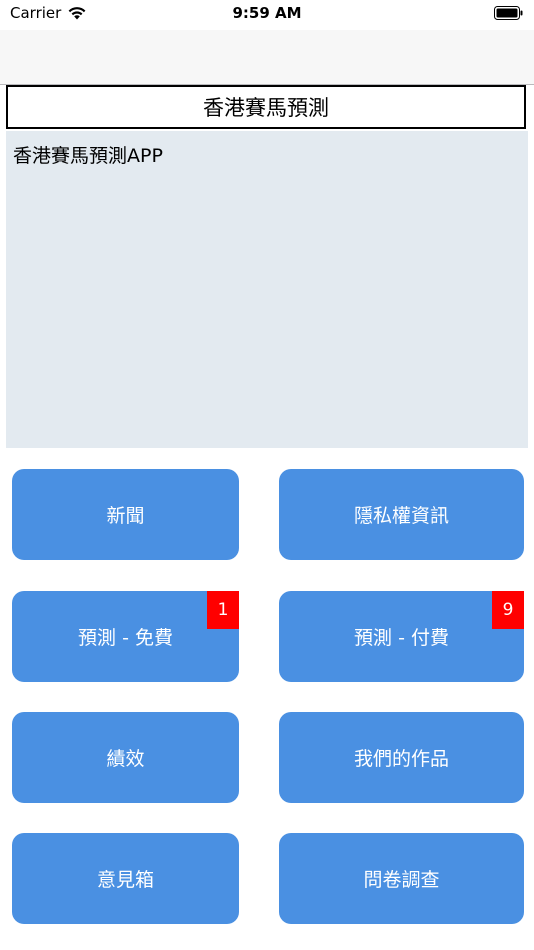  What do you see at coordinates (508, 610) in the screenshot?
I see `paid-prediction-badge: 9` at bounding box center [508, 610].